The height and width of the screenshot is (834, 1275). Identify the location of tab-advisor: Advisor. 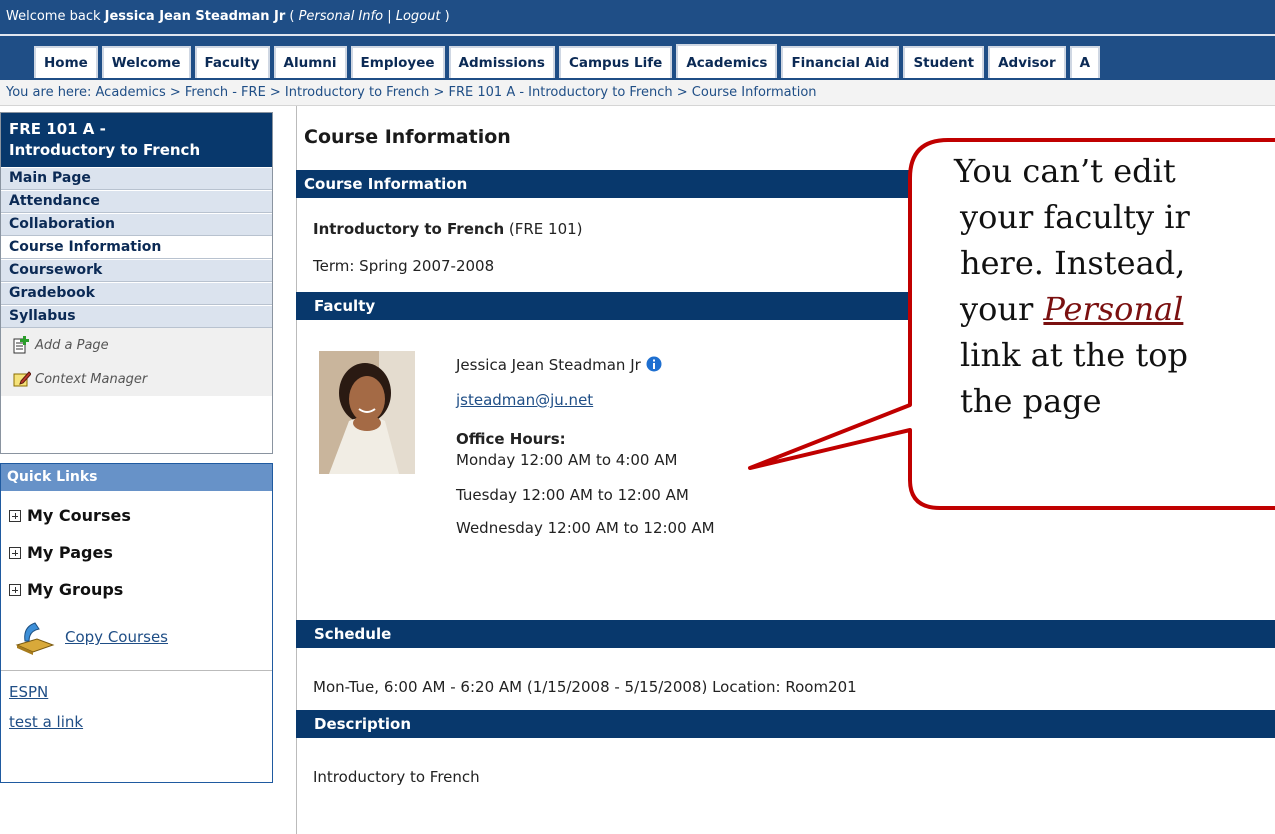
(1027, 62).